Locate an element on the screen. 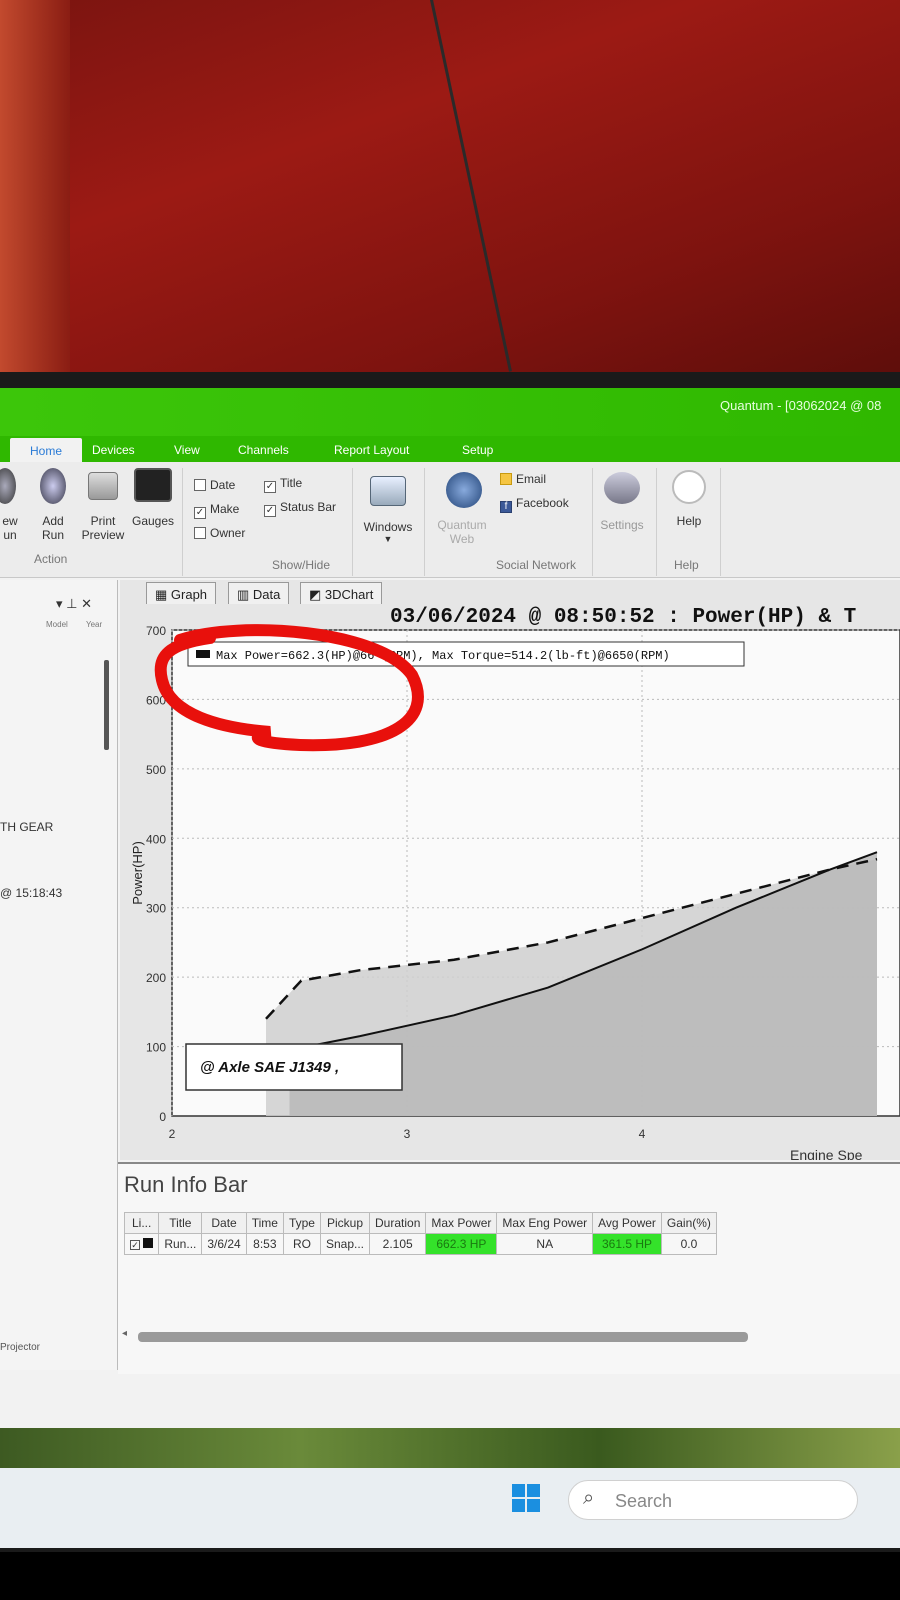  tab-devices: Devices is located at coordinates (113, 450).